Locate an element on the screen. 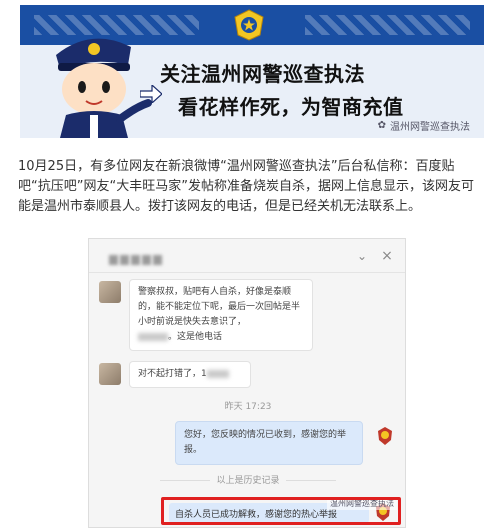  reply-line: 报。 is located at coordinates (193, 450).